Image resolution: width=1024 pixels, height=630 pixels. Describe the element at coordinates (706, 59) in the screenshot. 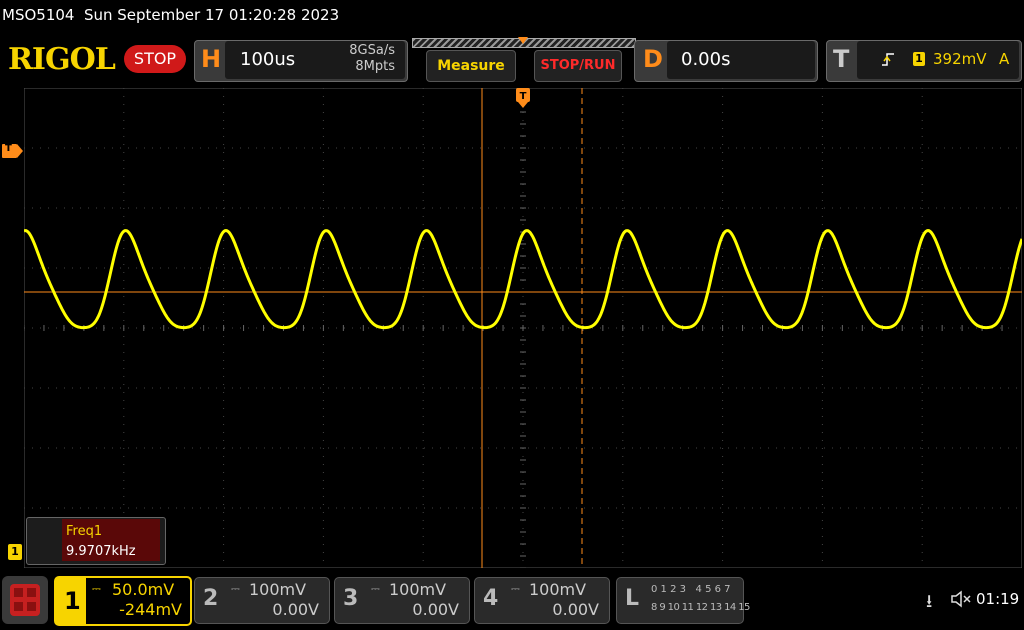

I see `delay-value: 0.00s` at that location.